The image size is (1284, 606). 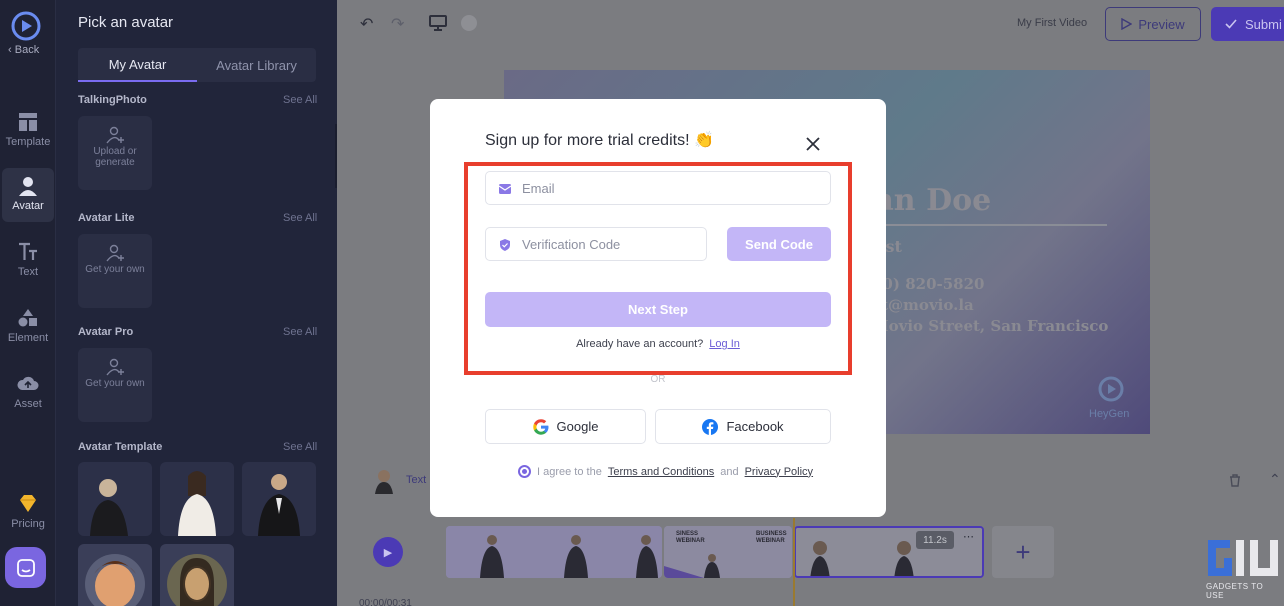 What do you see at coordinates (126, 22) in the screenshot?
I see `panel-title: Pick an avatar` at bounding box center [126, 22].